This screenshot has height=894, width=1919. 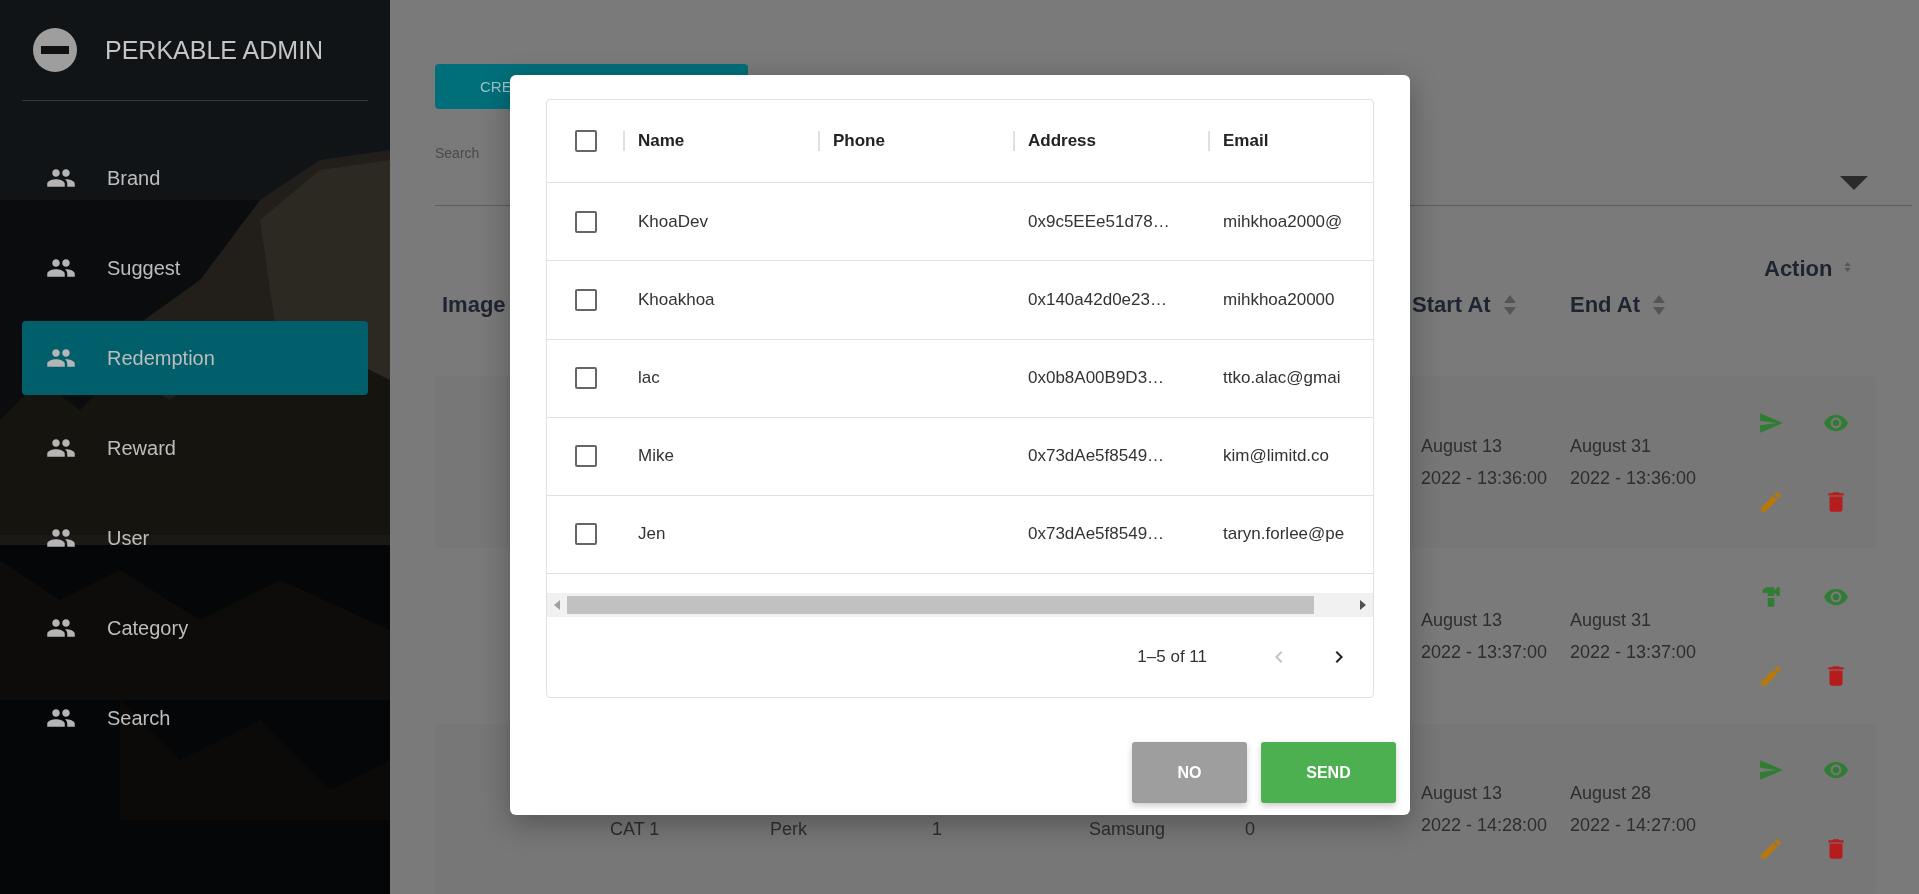 What do you see at coordinates (635, 829) in the screenshot?
I see `table-cell-text: CAT 1` at bounding box center [635, 829].